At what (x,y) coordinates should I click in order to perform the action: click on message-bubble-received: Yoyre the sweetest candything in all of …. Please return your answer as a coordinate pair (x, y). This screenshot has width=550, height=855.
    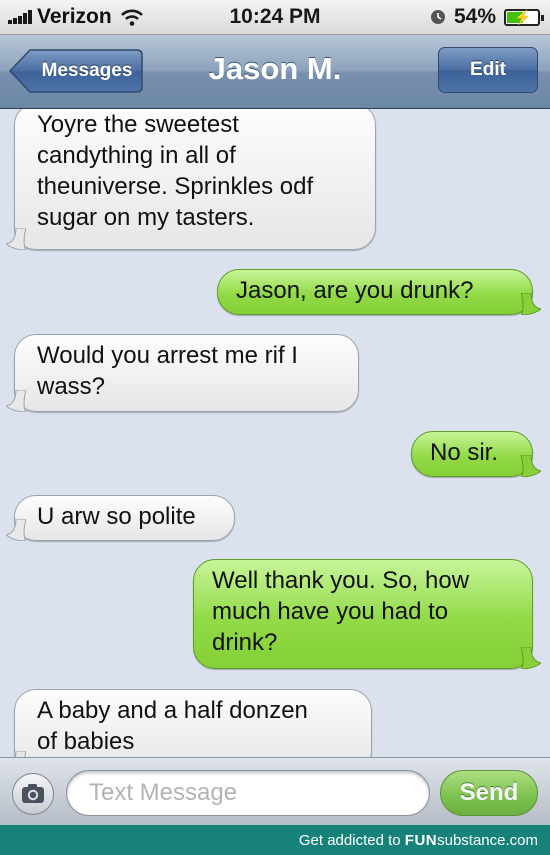
    Looking at the image, I should click on (191, 179).